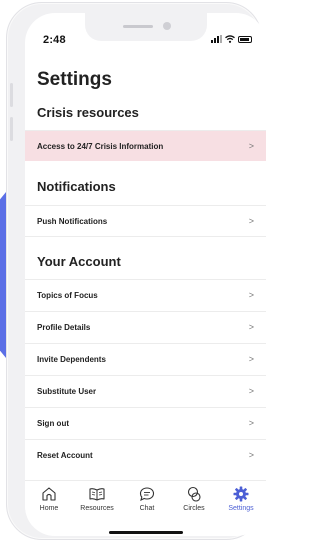 The width and height of the screenshot is (320, 542). Describe the element at coordinates (145, 391) in the screenshot. I see `list-item-substitute-user: Substitute User >` at that location.